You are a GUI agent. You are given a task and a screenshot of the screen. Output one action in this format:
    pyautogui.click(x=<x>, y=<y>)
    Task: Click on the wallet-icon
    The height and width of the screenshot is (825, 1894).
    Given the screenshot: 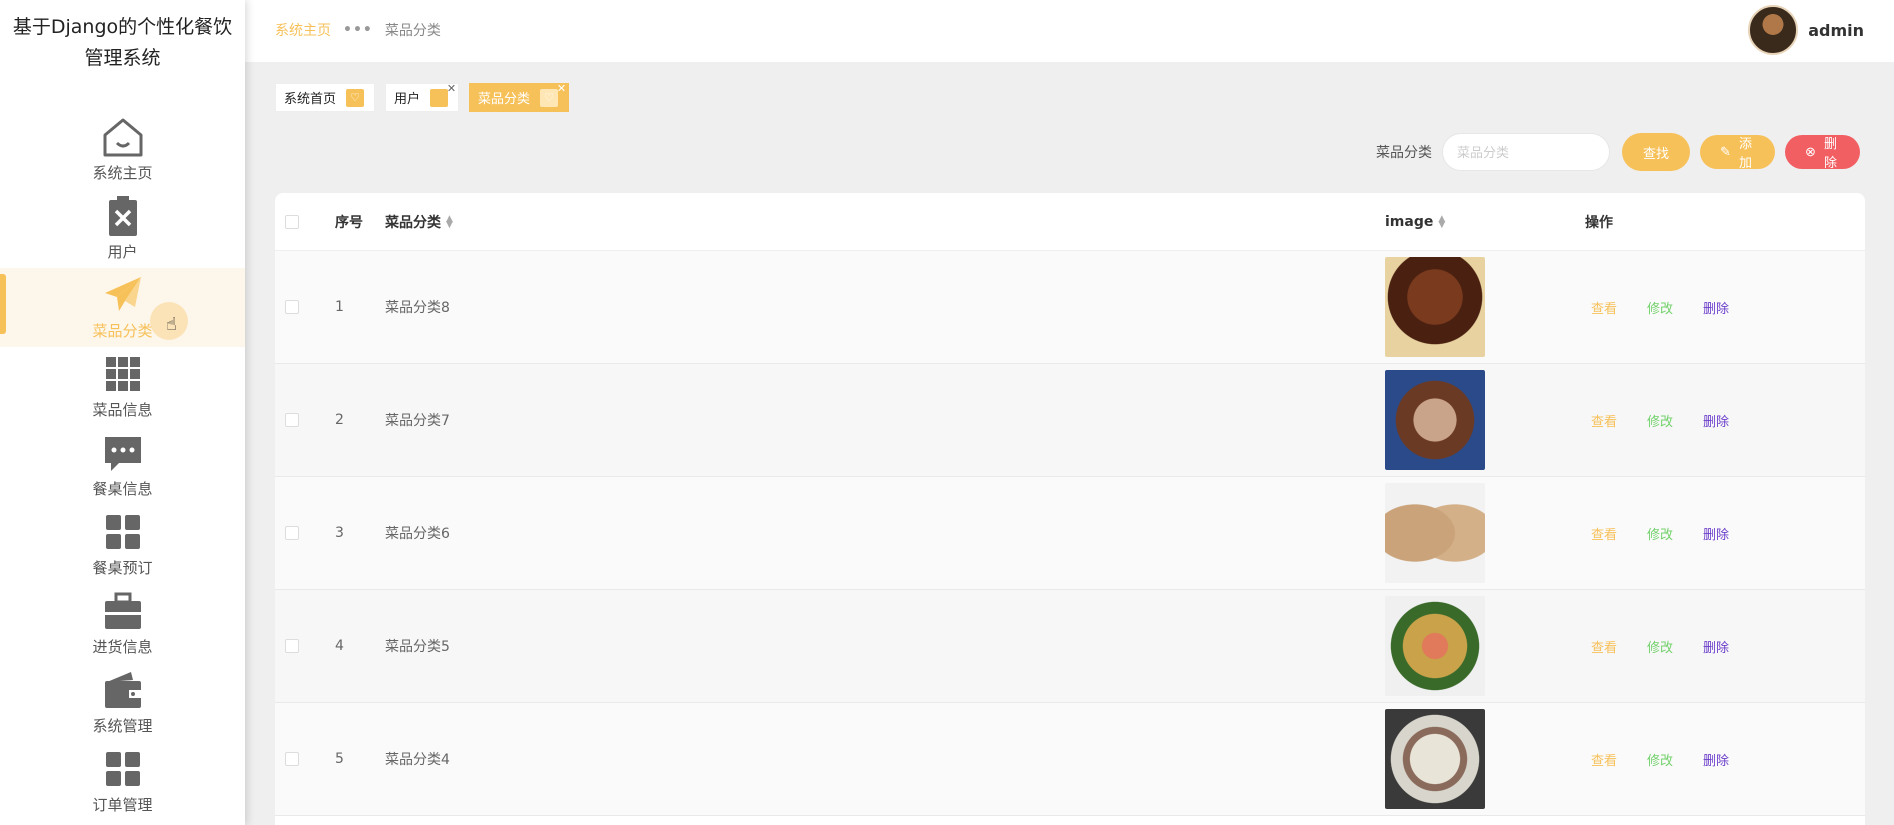 What is the action you would take?
    pyautogui.click(x=123, y=690)
    